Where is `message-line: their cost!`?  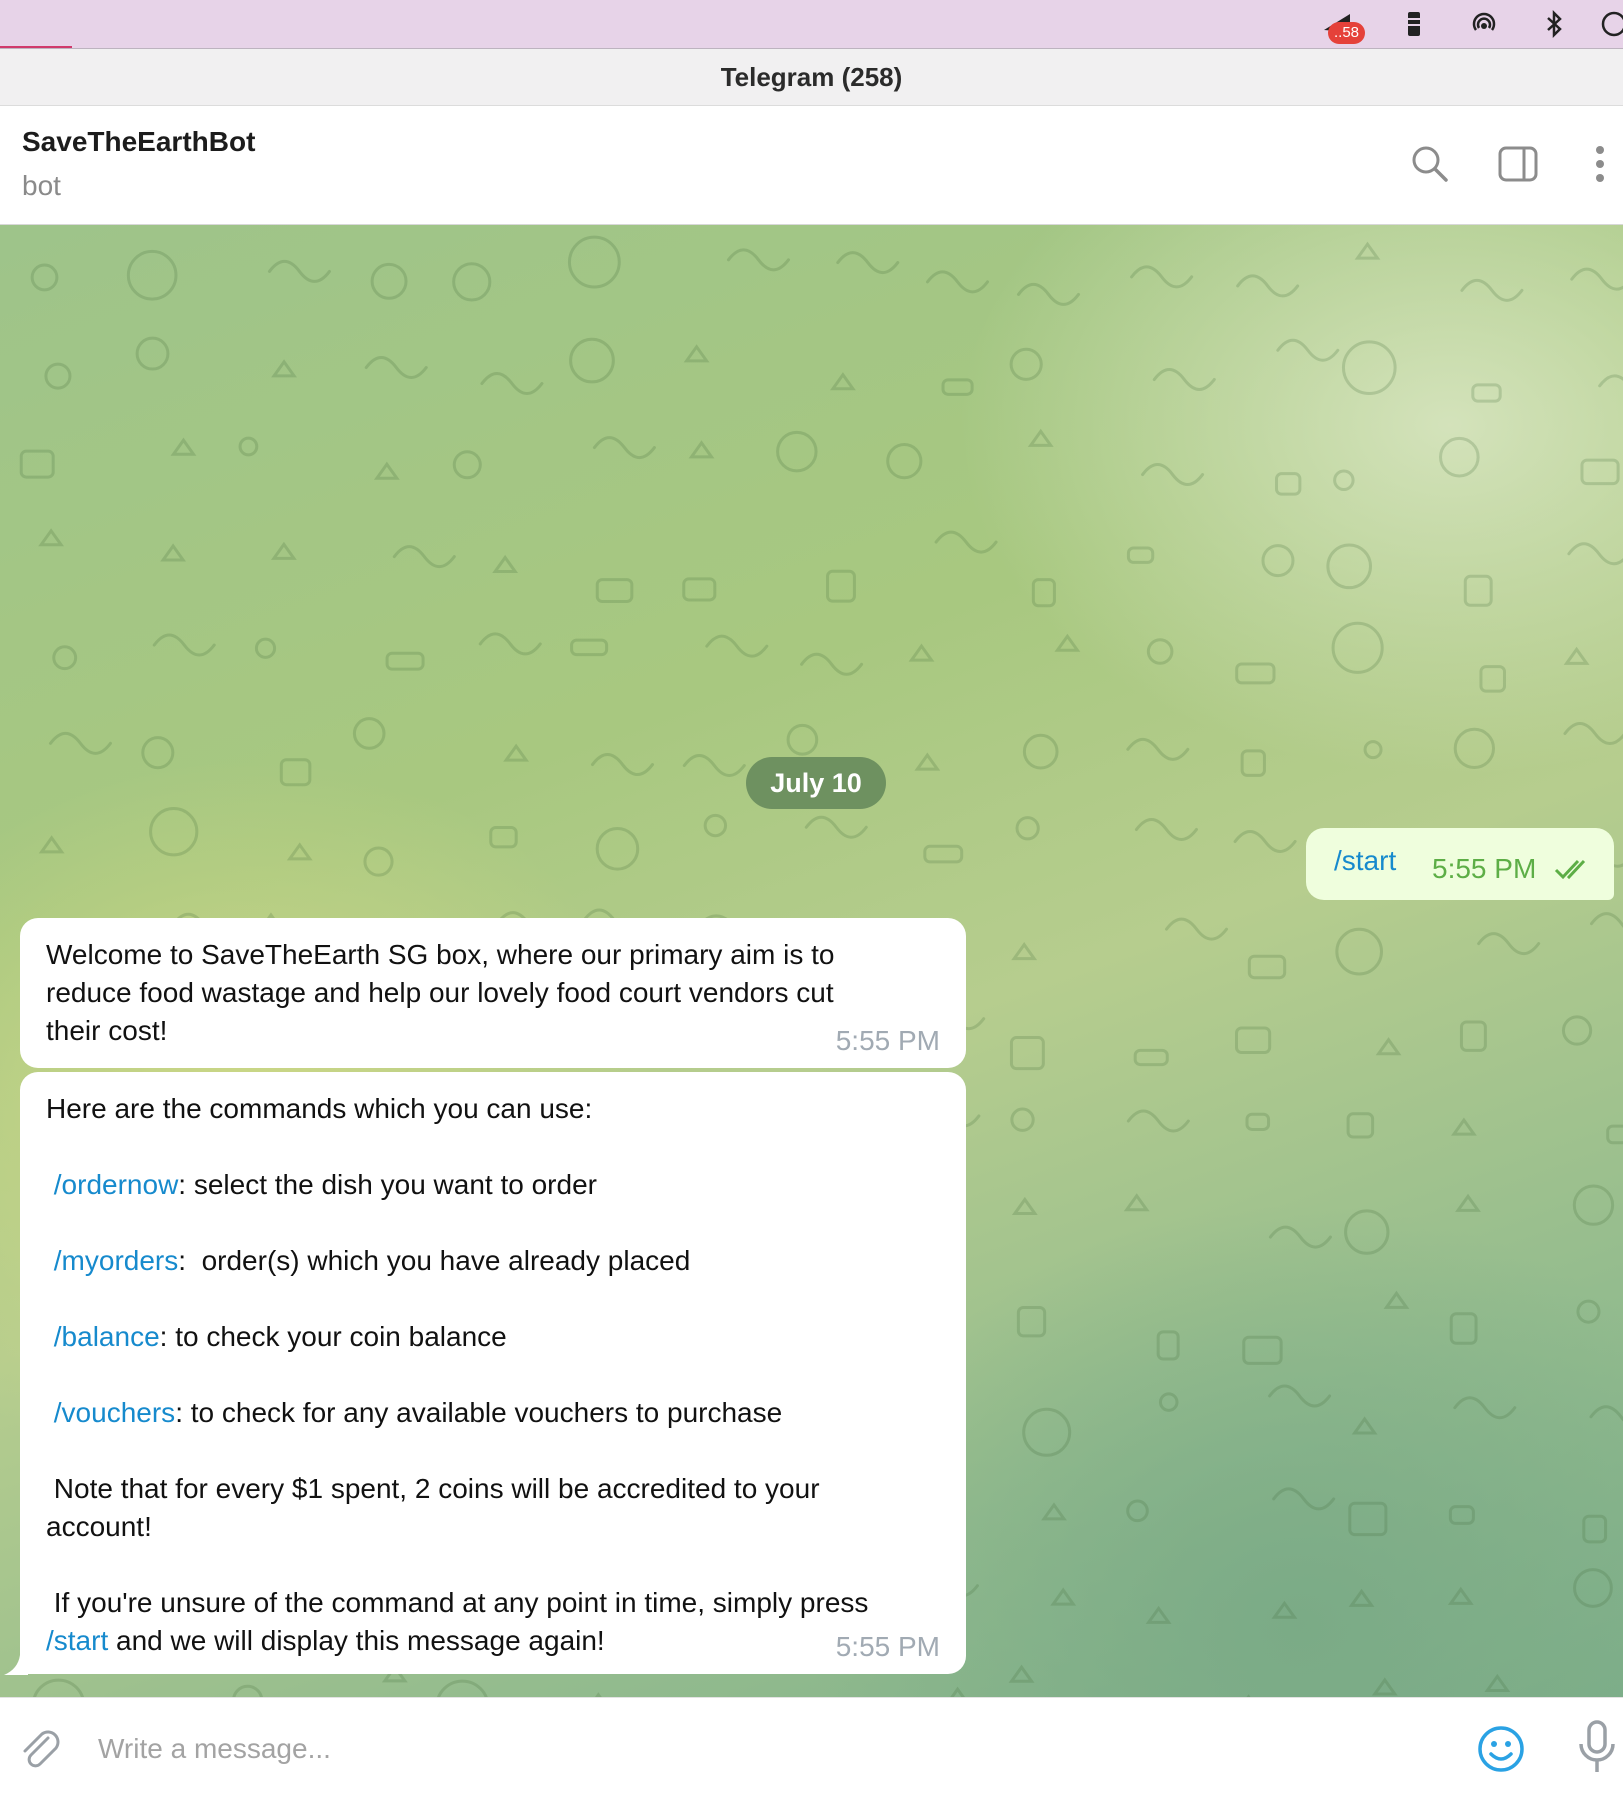 message-line: their cost! is located at coordinates (493, 1031).